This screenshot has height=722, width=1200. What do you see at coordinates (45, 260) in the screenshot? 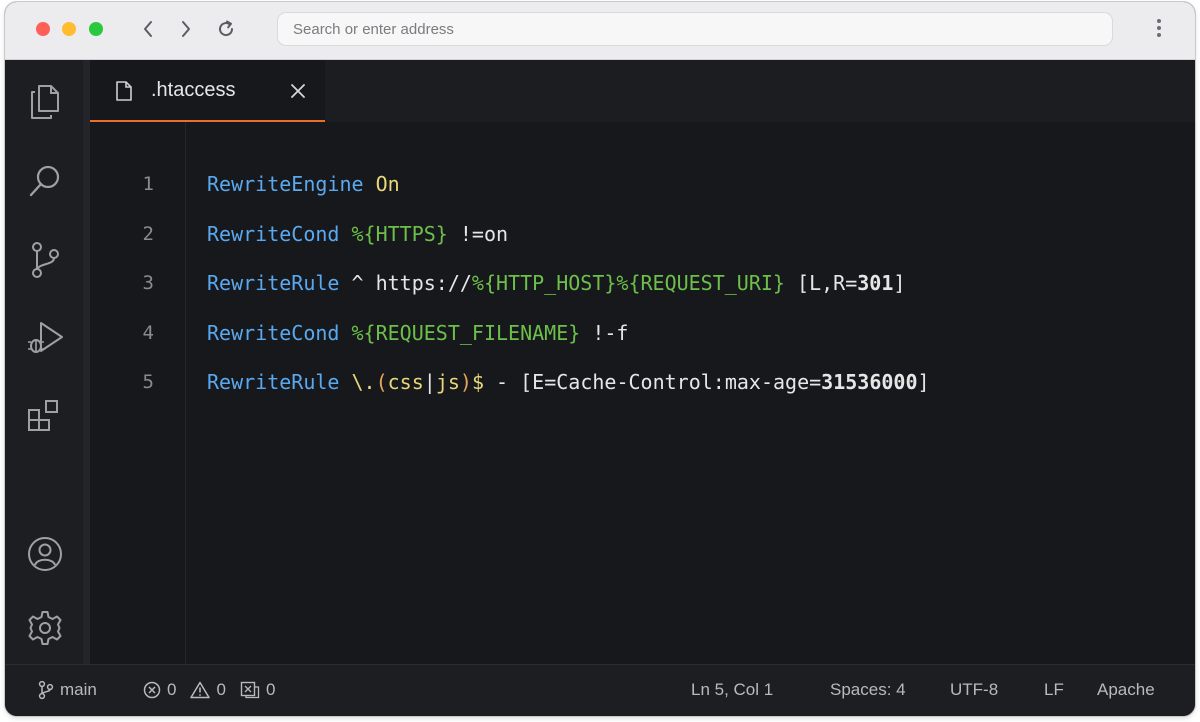
I see `source-control-icon` at bounding box center [45, 260].